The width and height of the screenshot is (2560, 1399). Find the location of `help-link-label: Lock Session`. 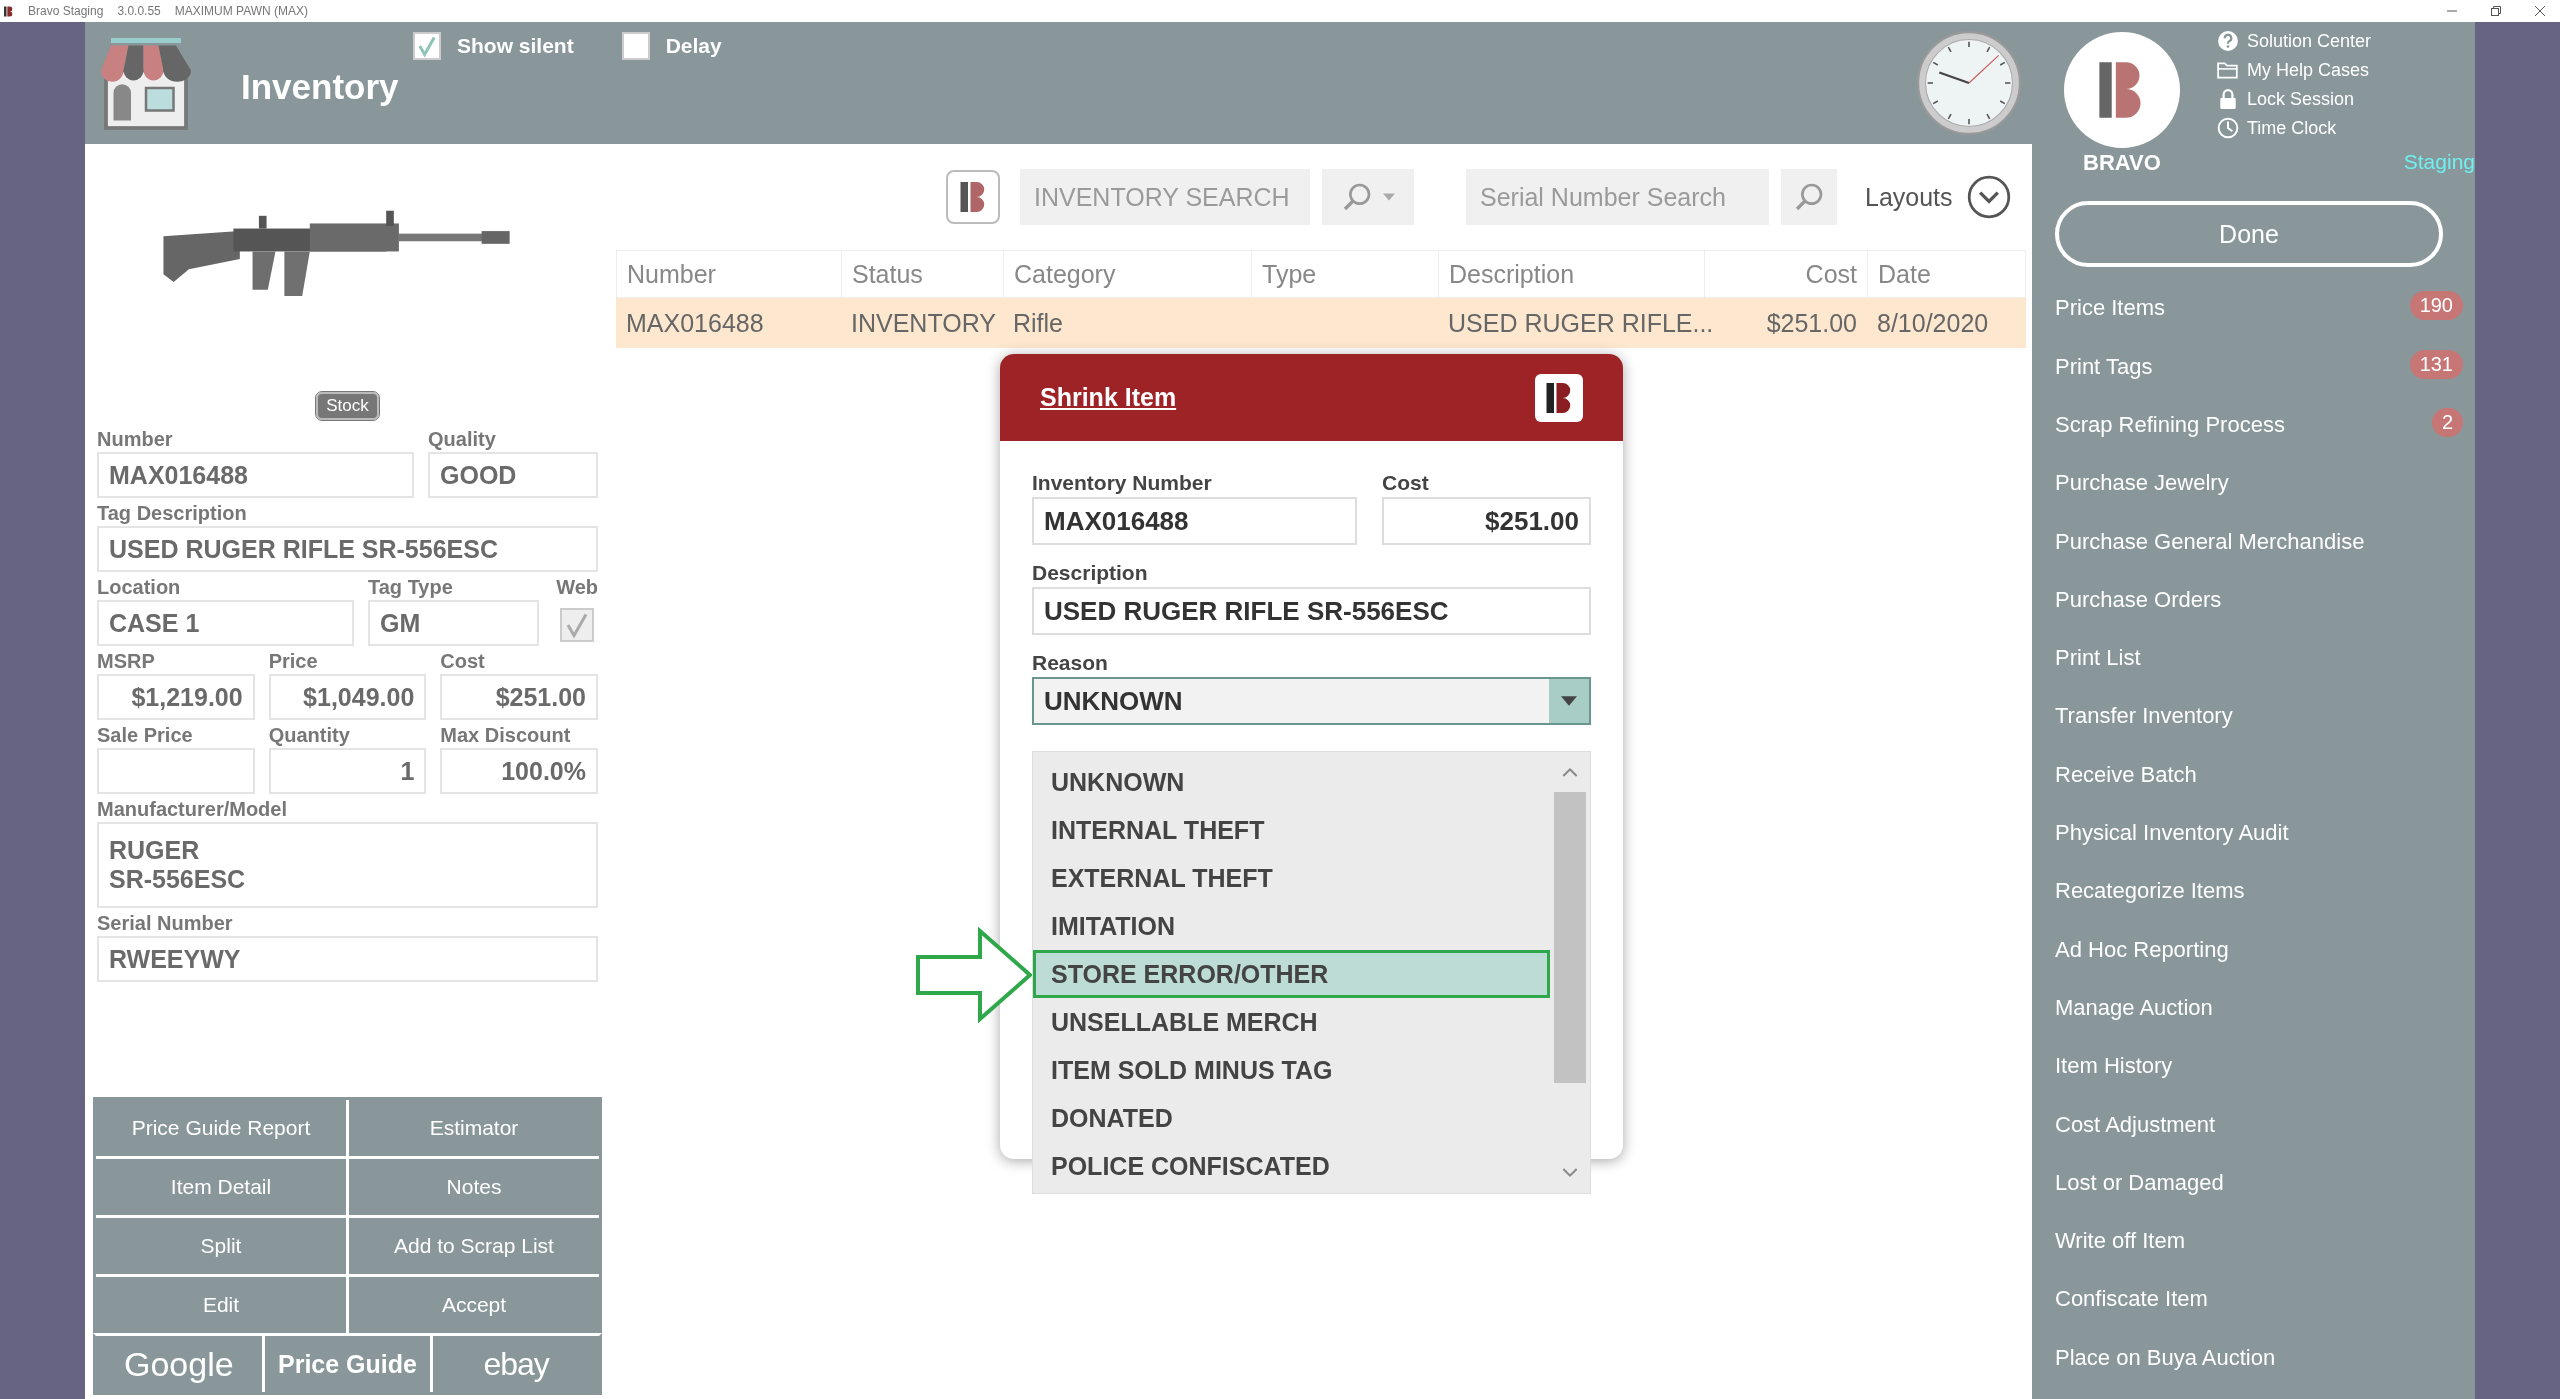

help-link-label: Lock Session is located at coordinates (2301, 99).